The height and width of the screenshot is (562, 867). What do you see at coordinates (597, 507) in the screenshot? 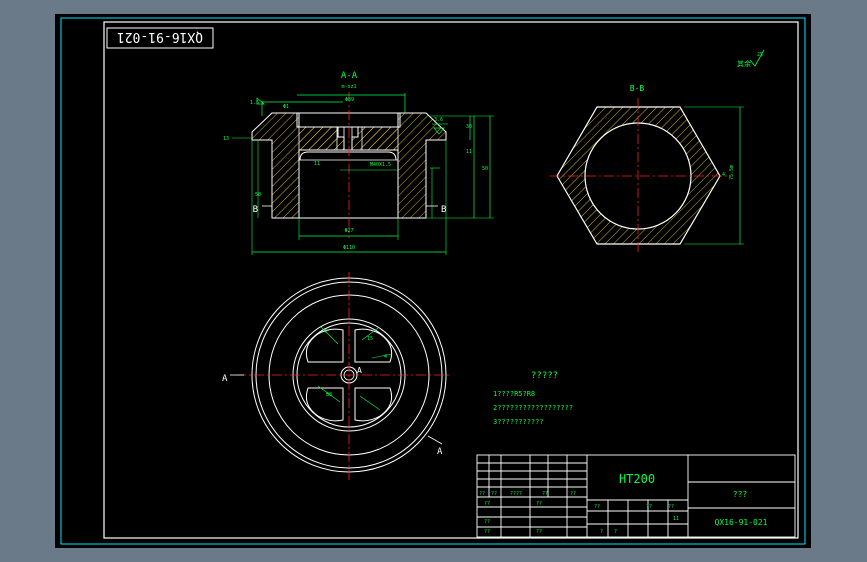
I see `tb-cell-10: ??` at bounding box center [597, 507].